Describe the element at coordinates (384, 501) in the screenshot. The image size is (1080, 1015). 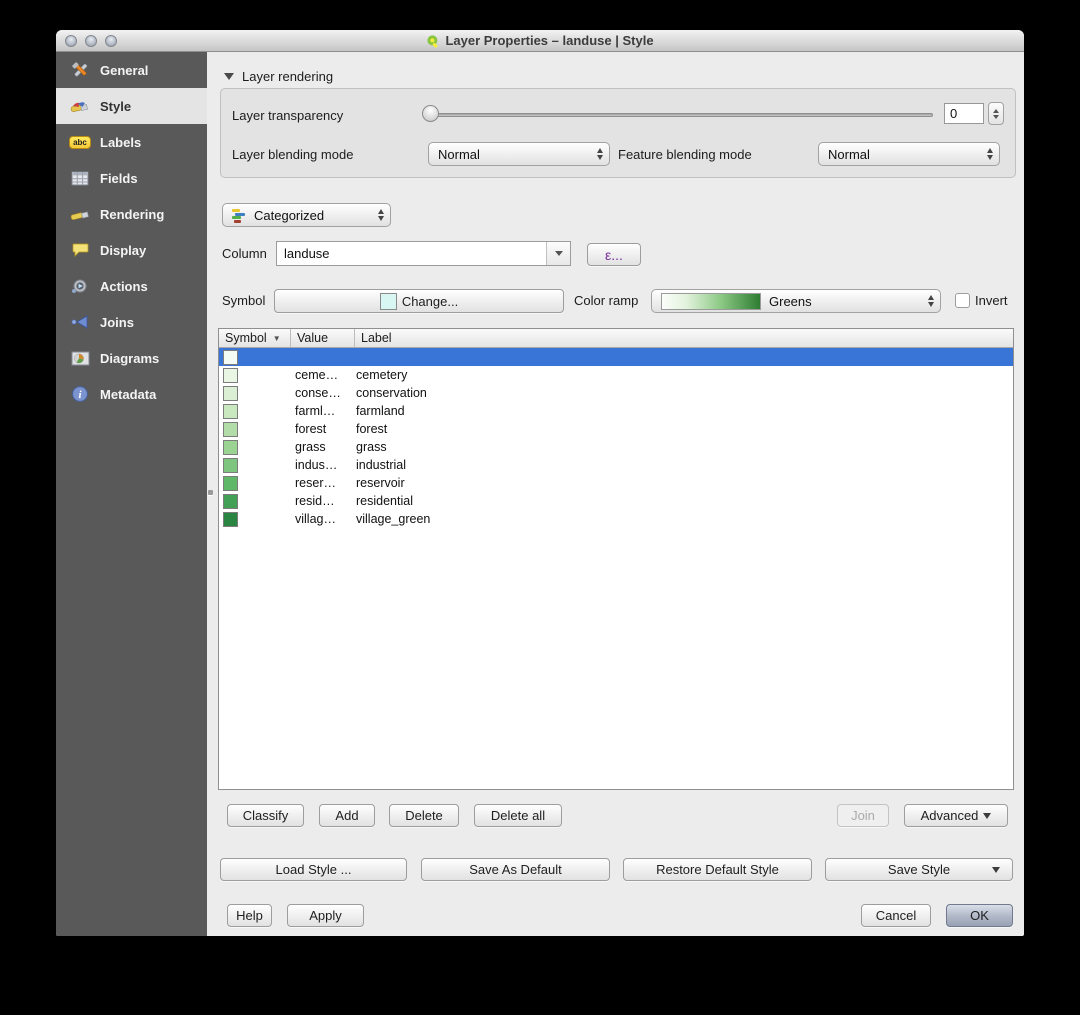
I see `label-cell: residential` at that location.